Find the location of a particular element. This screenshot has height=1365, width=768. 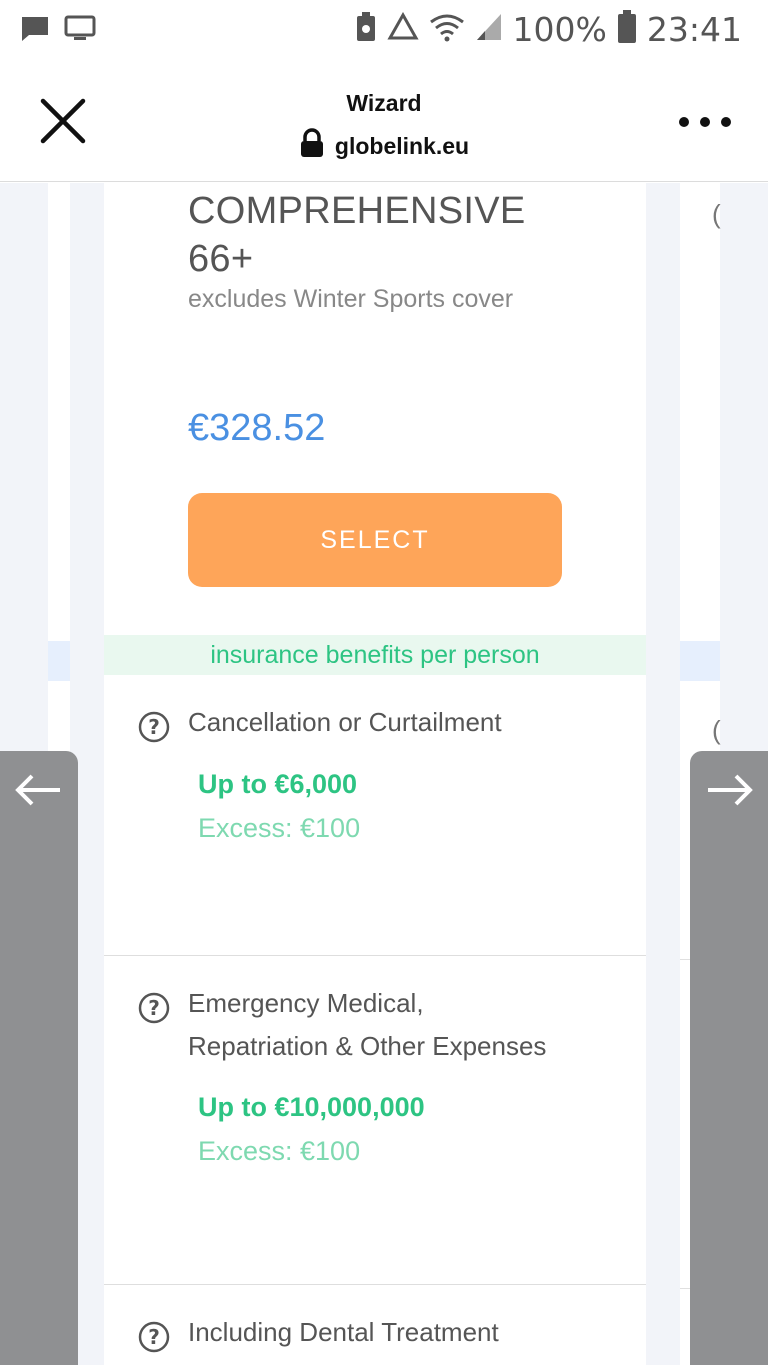

more-options-button is located at coordinates (705, 122).